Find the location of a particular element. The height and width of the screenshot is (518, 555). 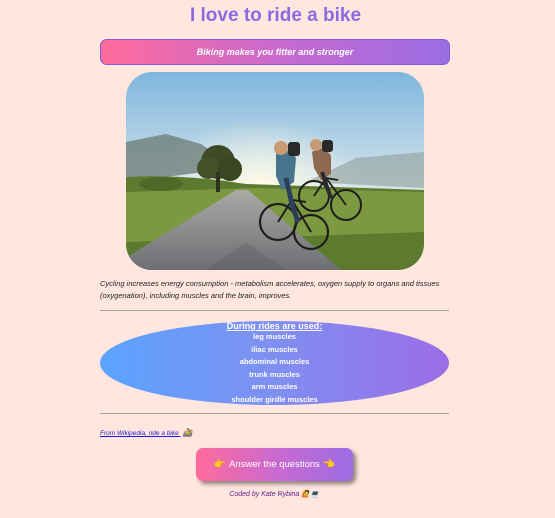

subtitle-banner: Biking makes you fitter and stronger is located at coordinates (275, 52).